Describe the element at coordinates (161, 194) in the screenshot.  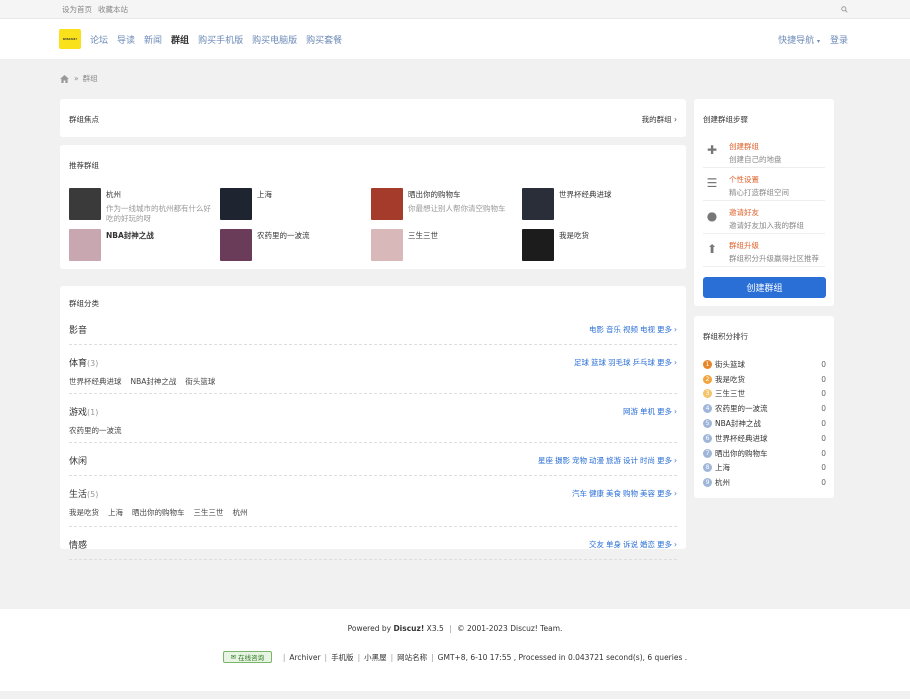
I see `group-name: 杭州` at that location.